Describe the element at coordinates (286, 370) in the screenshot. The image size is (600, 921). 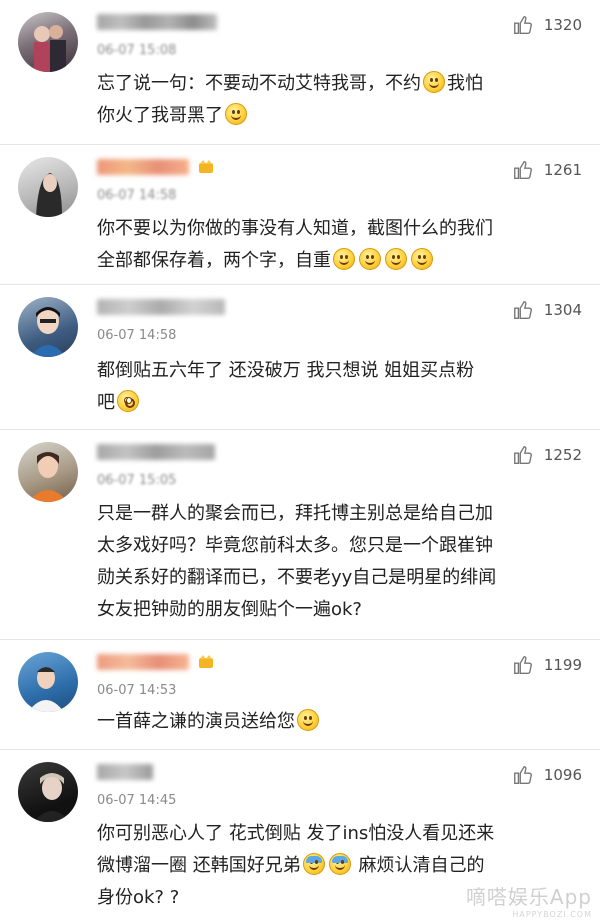
I see `comment-line: 都倒贴五六年了 还没破万 我只想说 姐姐买点粉` at that location.